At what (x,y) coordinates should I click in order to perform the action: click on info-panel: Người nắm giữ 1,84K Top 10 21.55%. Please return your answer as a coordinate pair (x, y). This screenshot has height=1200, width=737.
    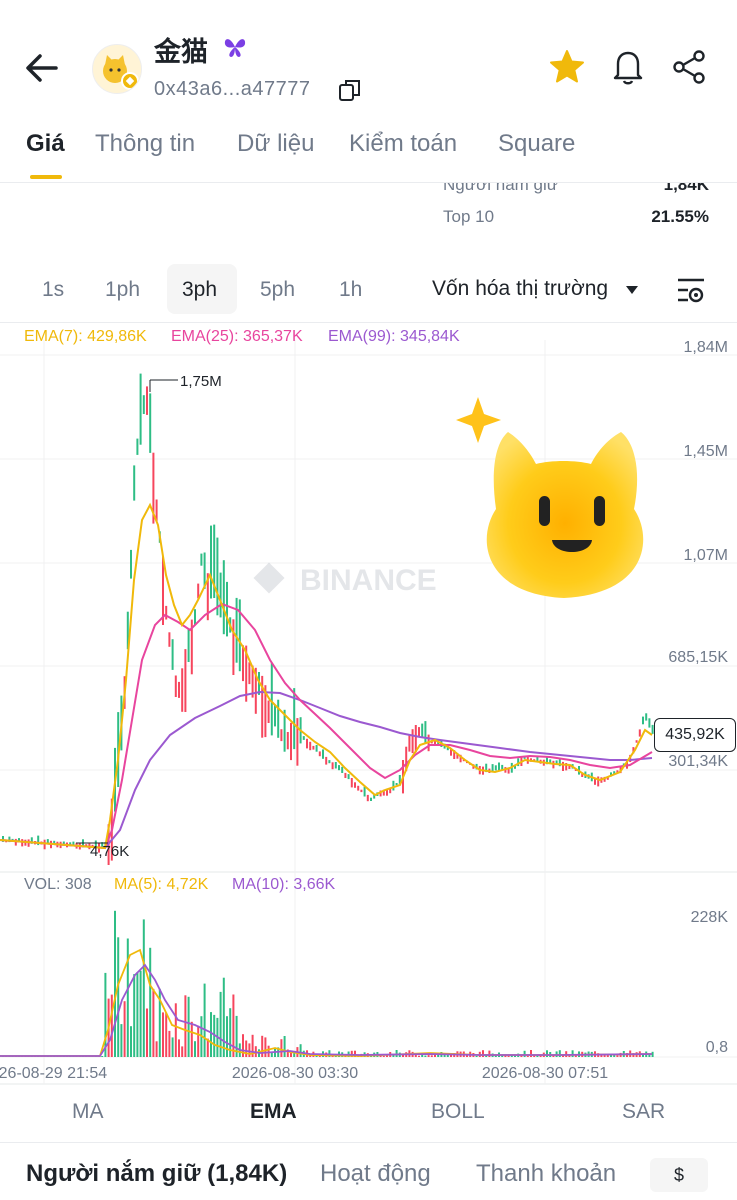
    Looking at the image, I should click on (368, 213).